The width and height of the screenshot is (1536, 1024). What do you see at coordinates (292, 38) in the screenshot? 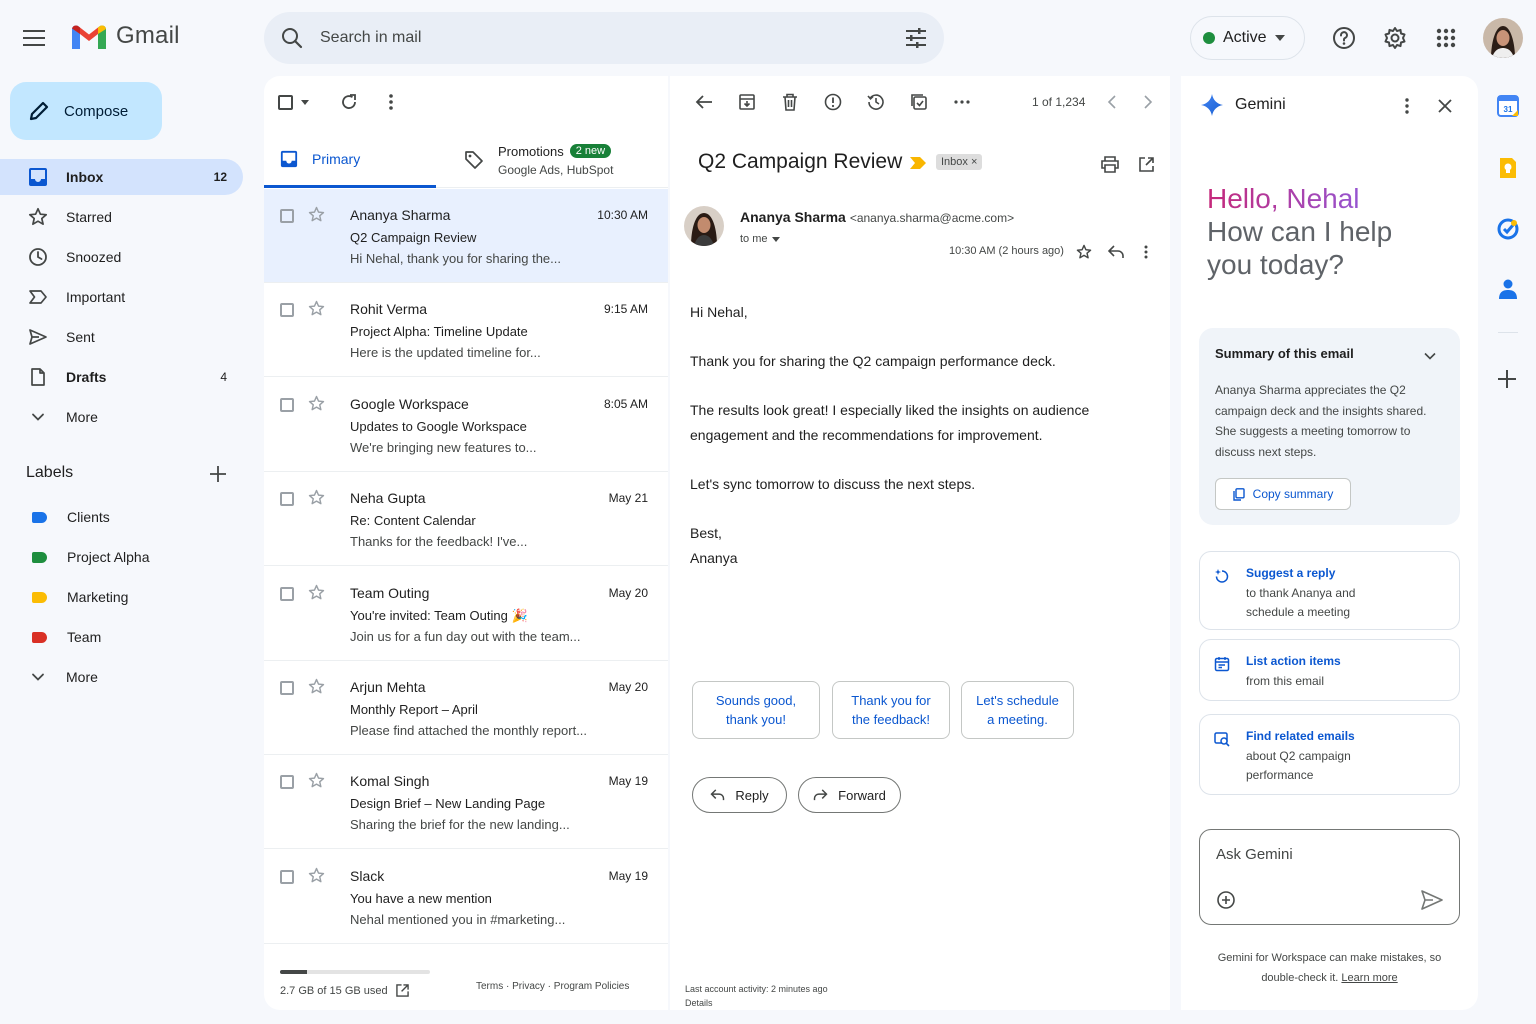
I see `search-icon` at bounding box center [292, 38].